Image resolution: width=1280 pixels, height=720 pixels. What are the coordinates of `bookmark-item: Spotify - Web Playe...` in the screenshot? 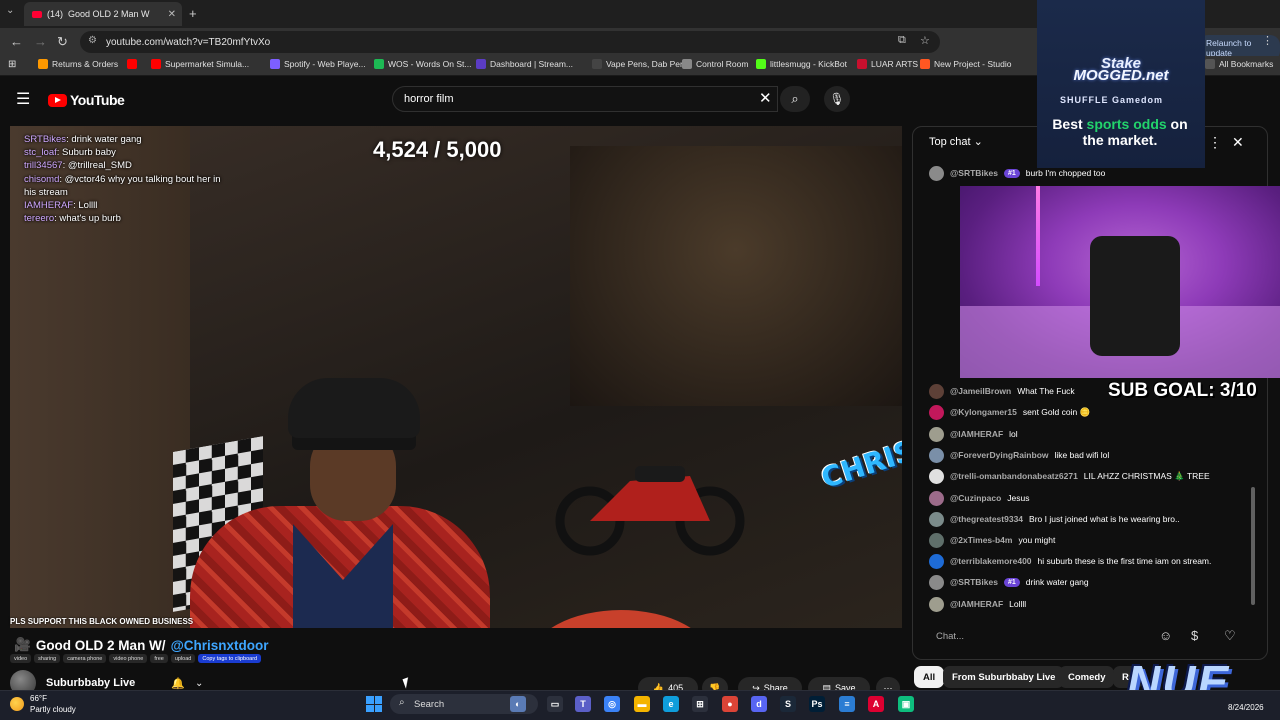 It's located at (318, 64).